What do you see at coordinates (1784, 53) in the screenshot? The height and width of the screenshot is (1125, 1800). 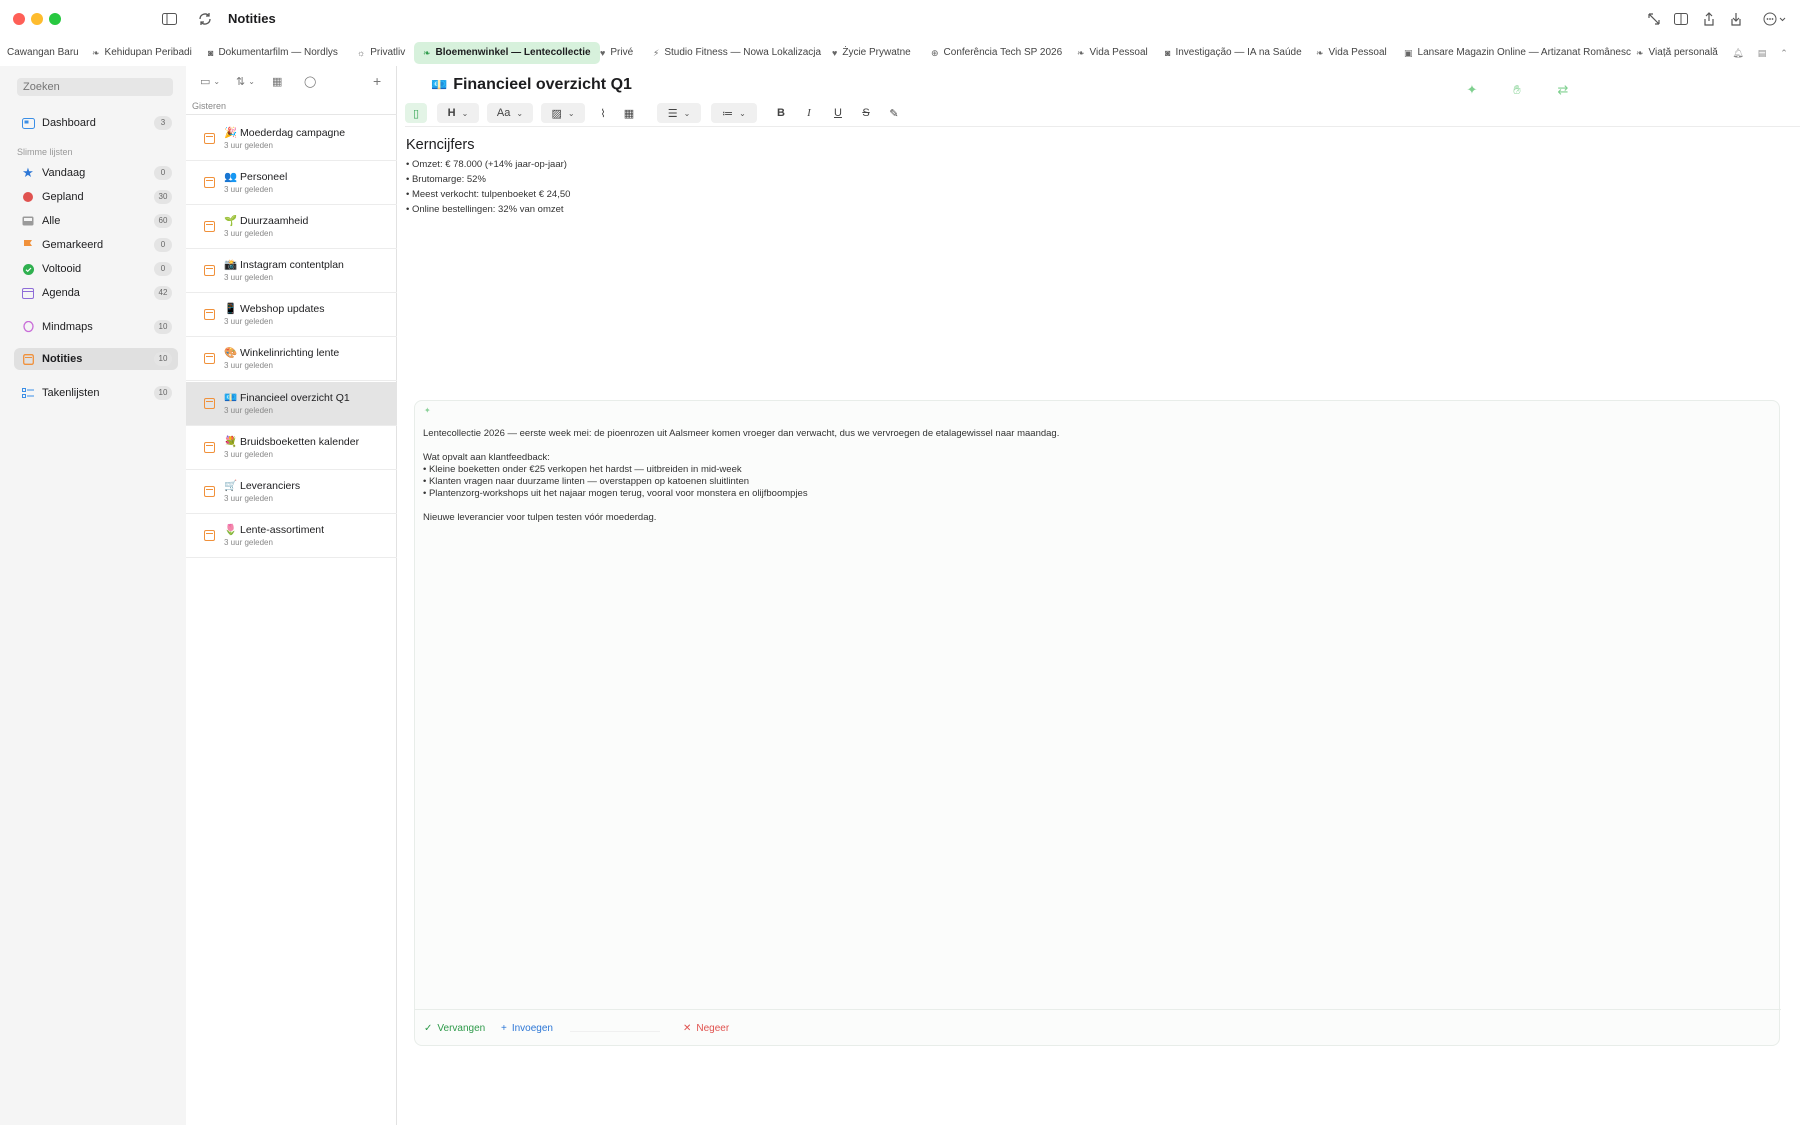 I see `chevron-up-icon: ⌃` at bounding box center [1784, 53].